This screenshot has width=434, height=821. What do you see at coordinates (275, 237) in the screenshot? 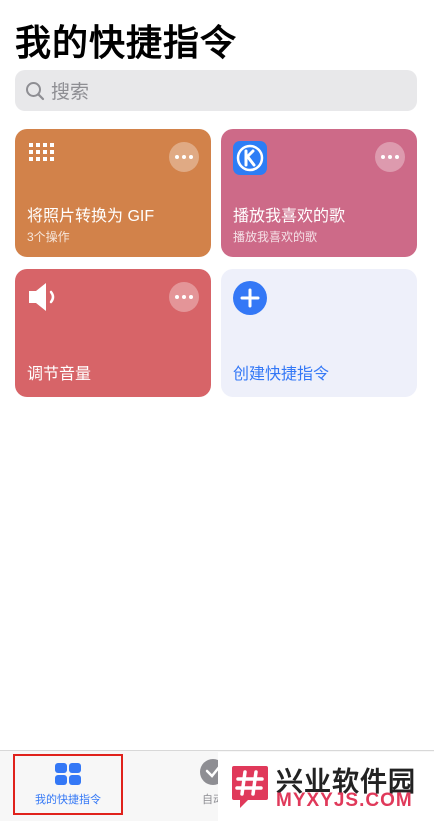
I see `shortcut-subtitle: 播放我喜欢的歌` at bounding box center [275, 237].